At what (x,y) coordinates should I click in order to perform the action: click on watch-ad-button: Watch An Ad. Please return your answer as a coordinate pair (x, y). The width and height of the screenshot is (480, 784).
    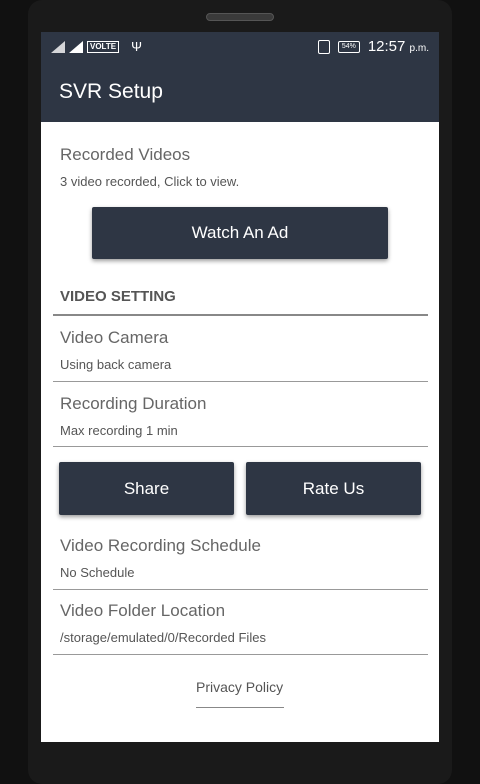
    Looking at the image, I should click on (240, 233).